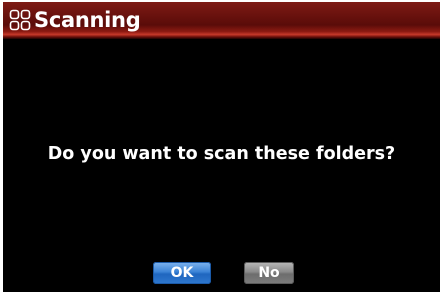 The height and width of the screenshot is (294, 443). What do you see at coordinates (221, 154) in the screenshot?
I see `dialog-message: Do you want to scan these folders?` at bounding box center [221, 154].